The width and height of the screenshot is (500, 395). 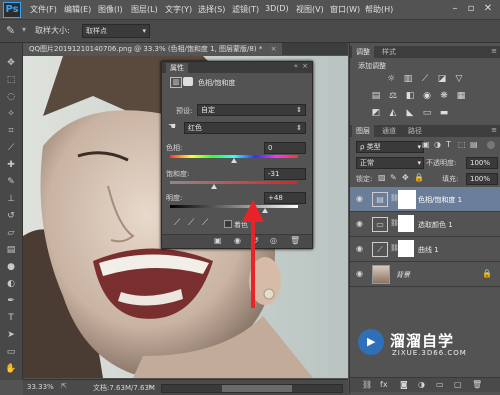 What do you see at coordinates (379, 9) in the screenshot?
I see `menu-help: 帮助(H)` at bounding box center [379, 9].